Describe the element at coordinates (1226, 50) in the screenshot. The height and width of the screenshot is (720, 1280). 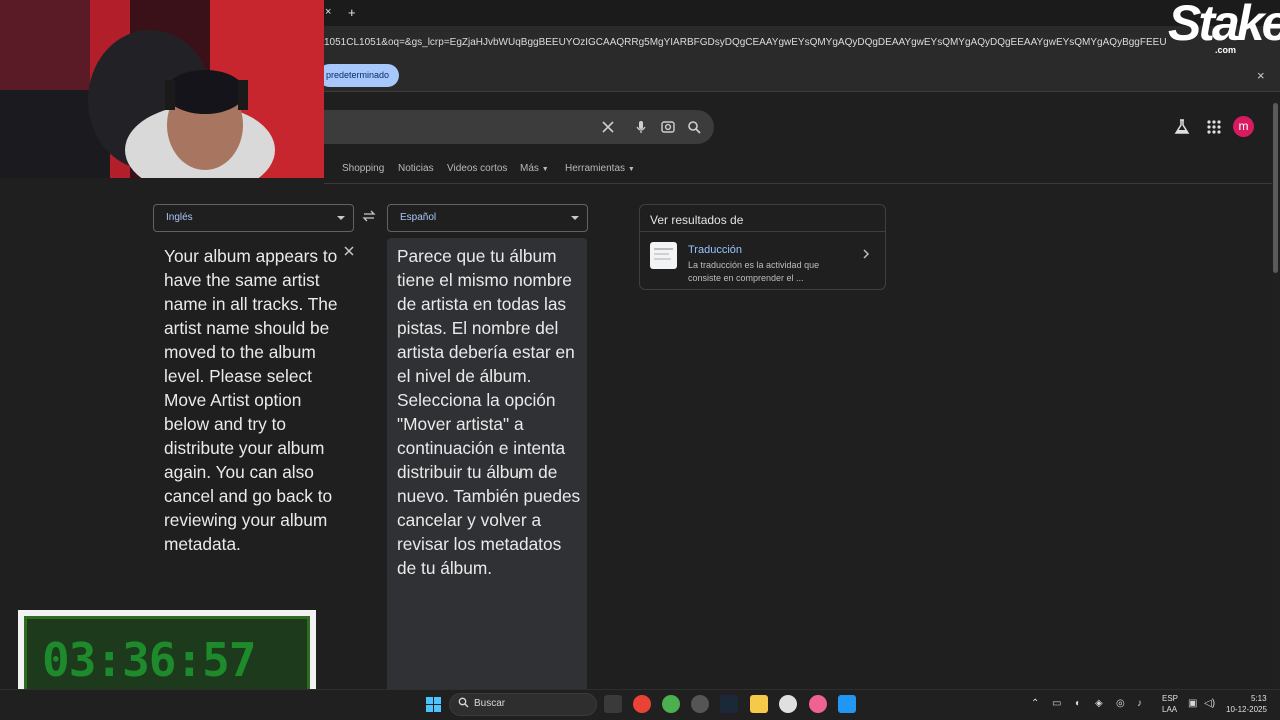
I see `stake-domain: .com` at that location.